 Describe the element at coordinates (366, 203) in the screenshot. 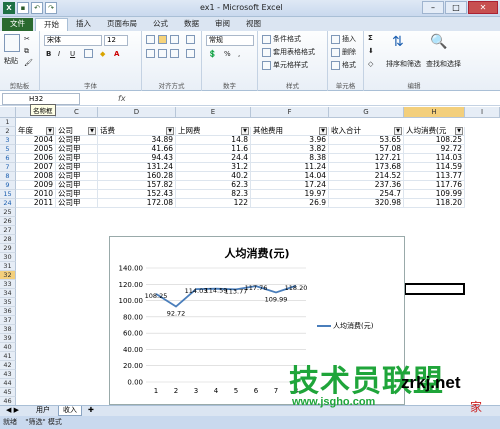

I see `table-cell: 320.98` at that location.